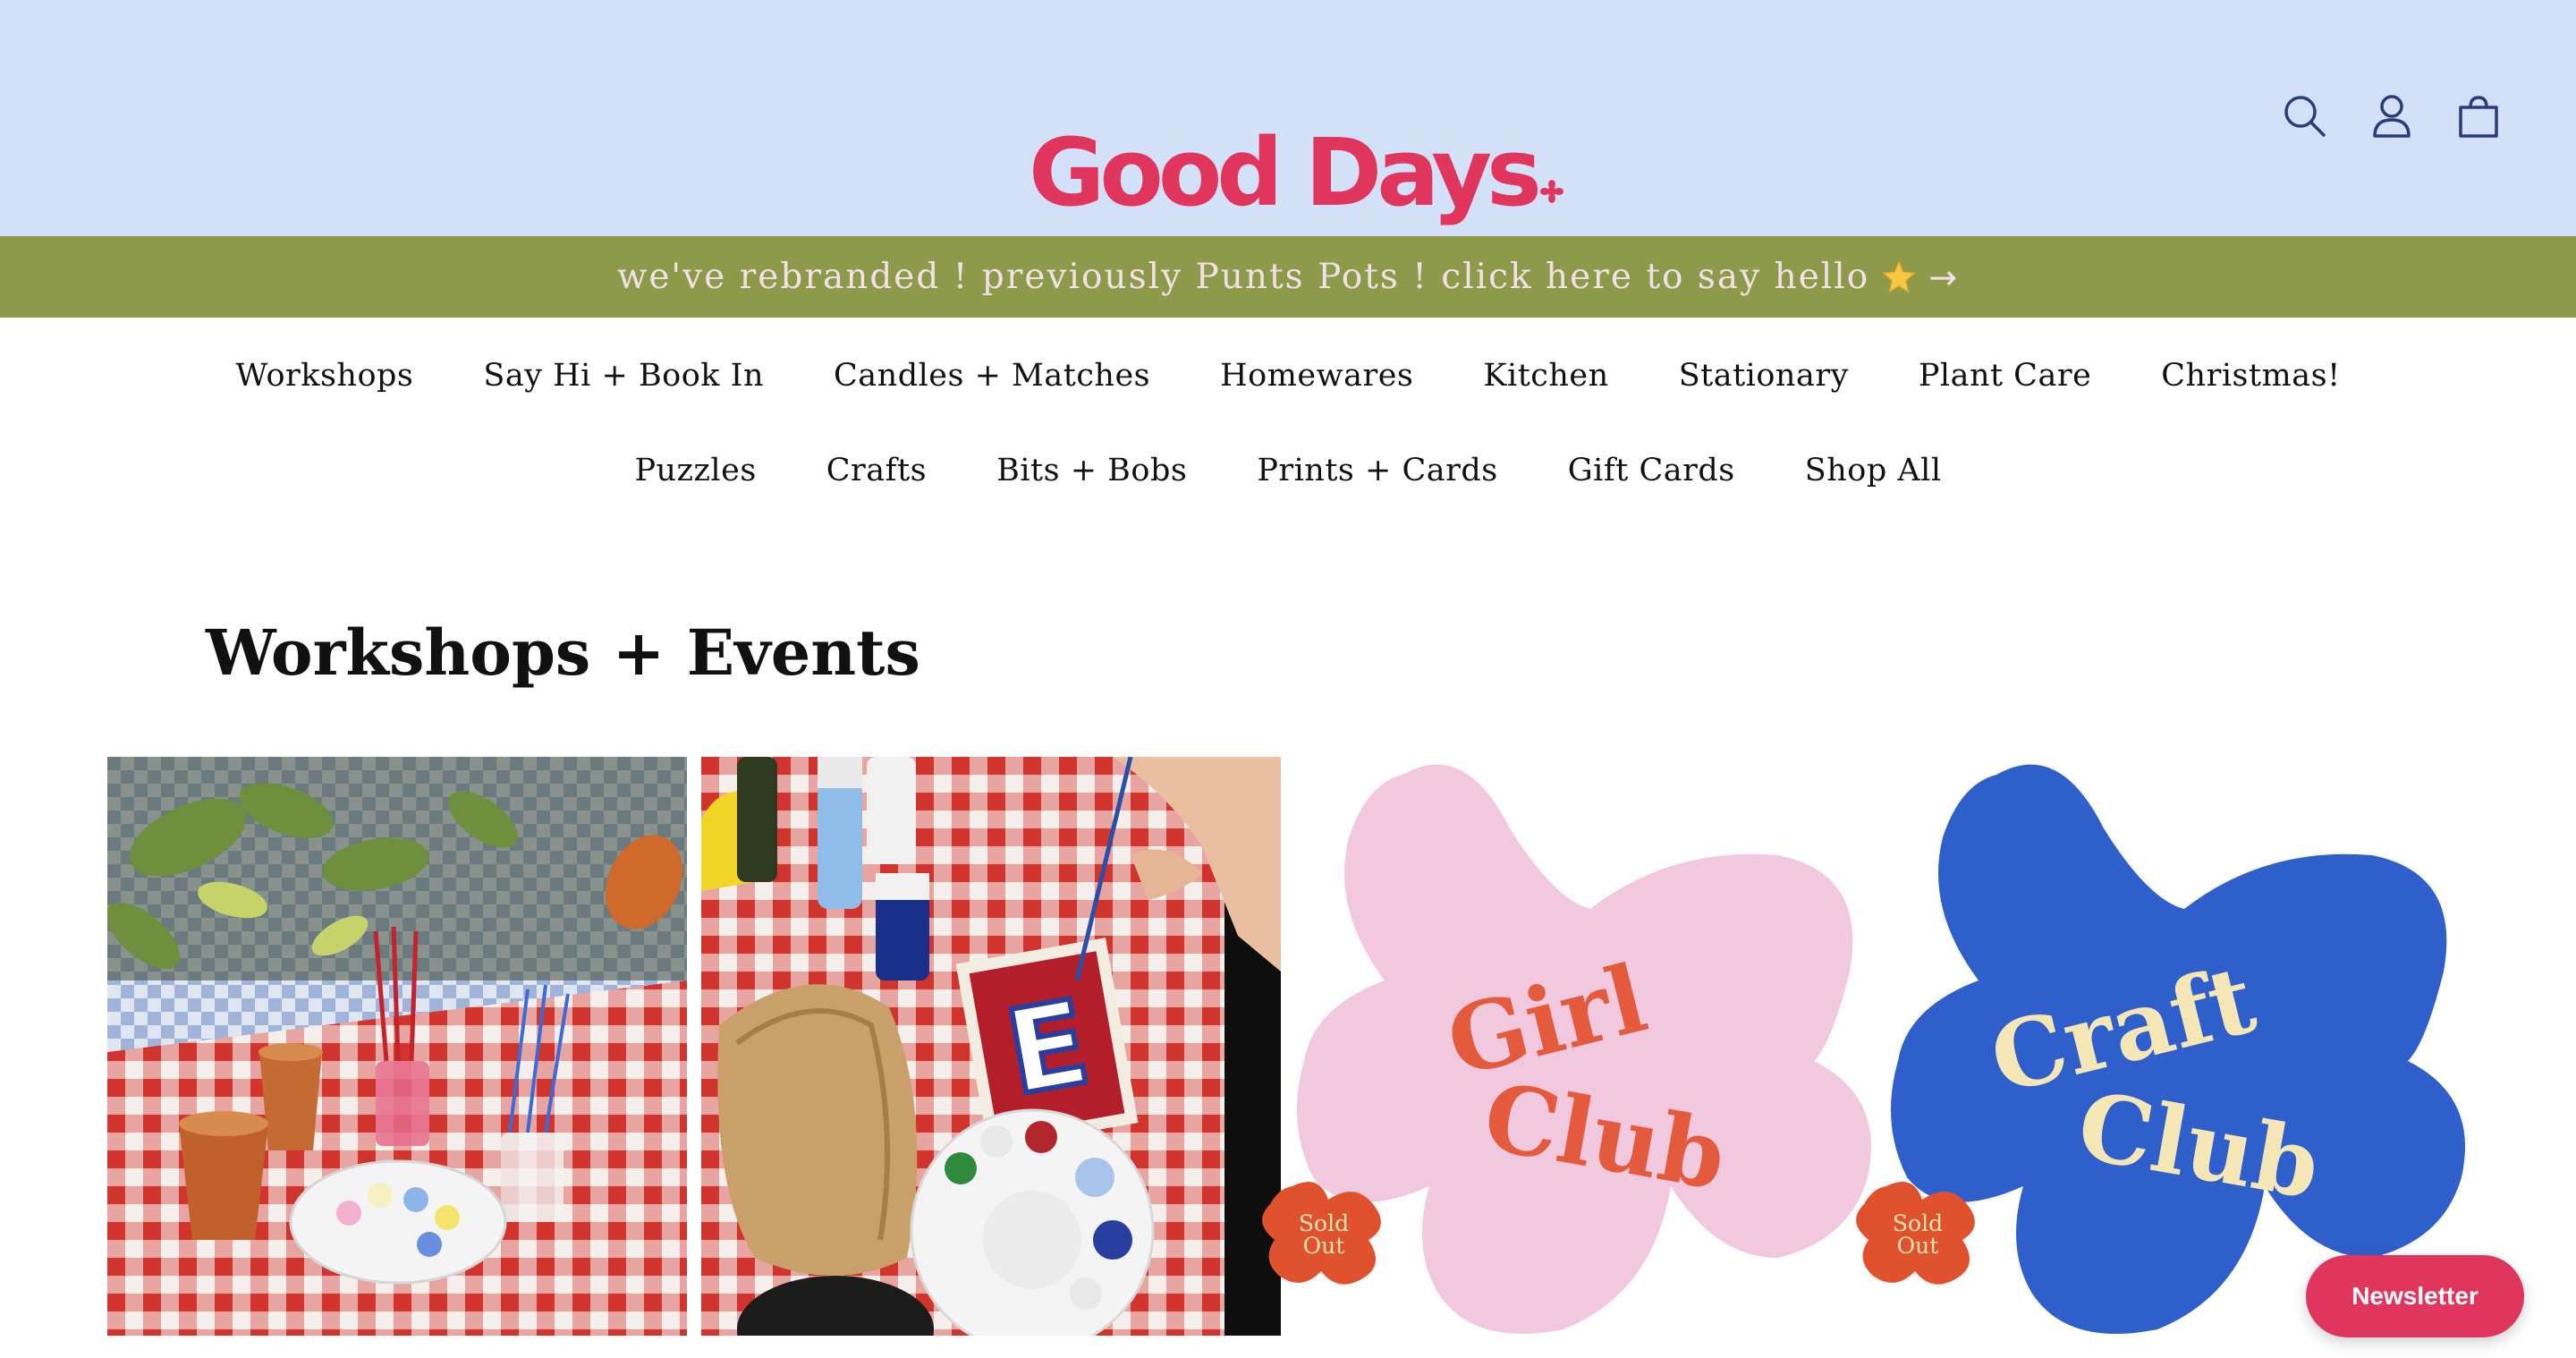  What do you see at coordinates (1651, 470) in the screenshot?
I see `nav-item-gift-cards: Gift Cards` at bounding box center [1651, 470].